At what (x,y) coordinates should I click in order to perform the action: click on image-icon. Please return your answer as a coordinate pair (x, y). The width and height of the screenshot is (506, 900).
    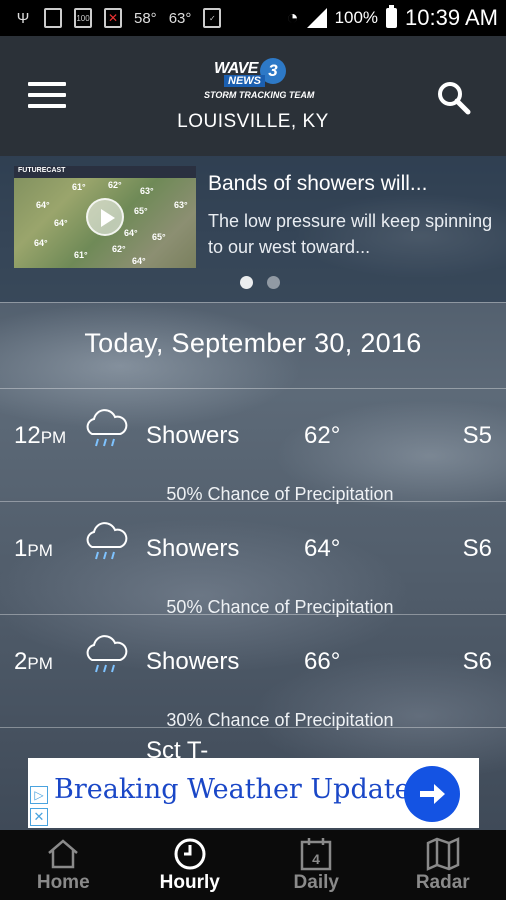
    Looking at the image, I should click on (53, 18).